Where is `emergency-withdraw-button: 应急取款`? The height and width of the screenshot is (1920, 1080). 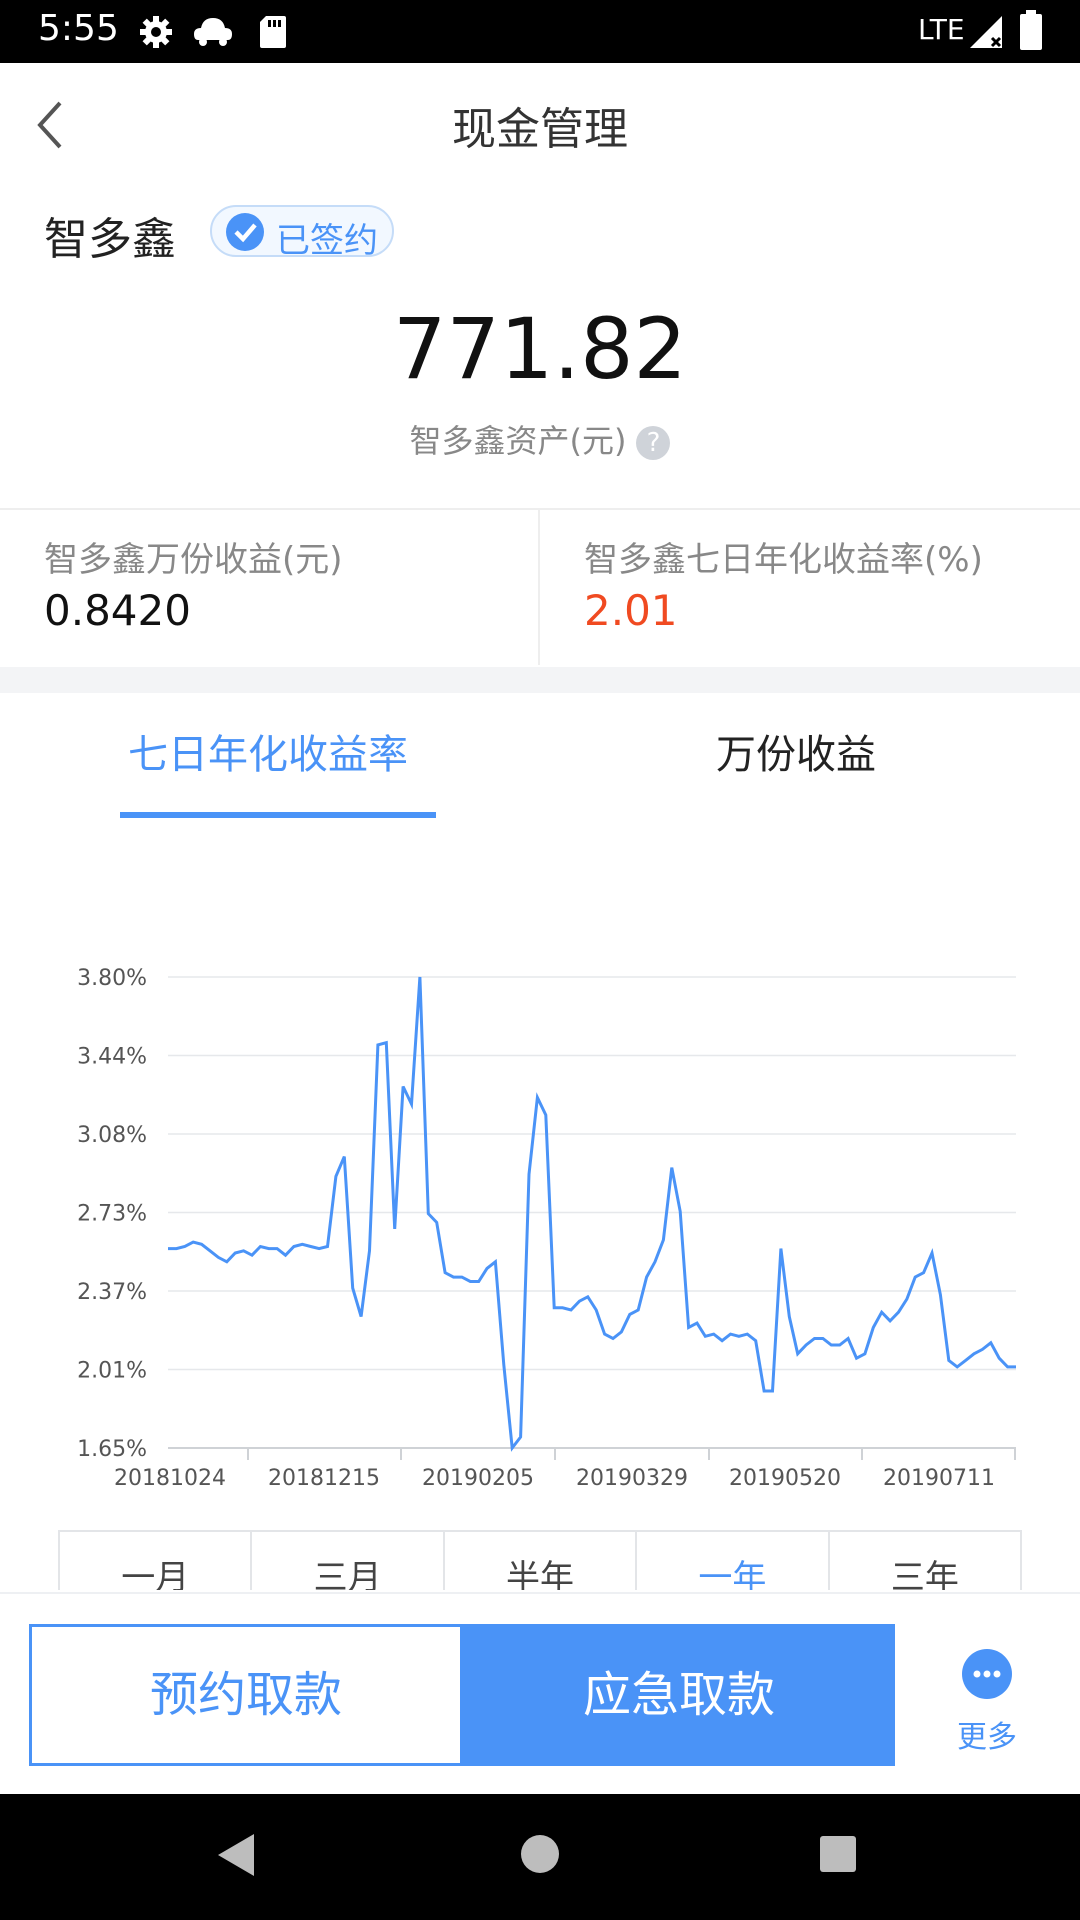
emergency-withdraw-button: 应急取款 is located at coordinates (679, 1695).